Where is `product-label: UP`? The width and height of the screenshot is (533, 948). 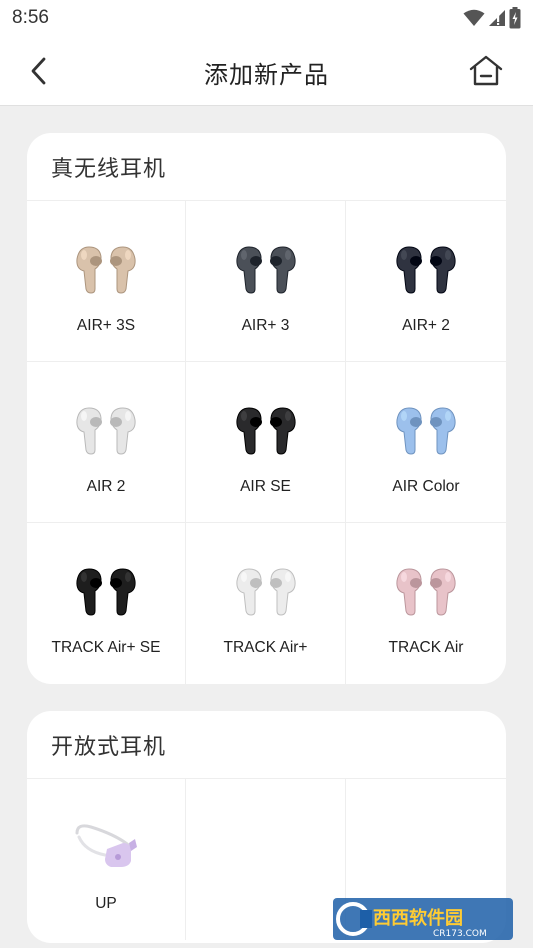 product-label: UP is located at coordinates (106, 903).